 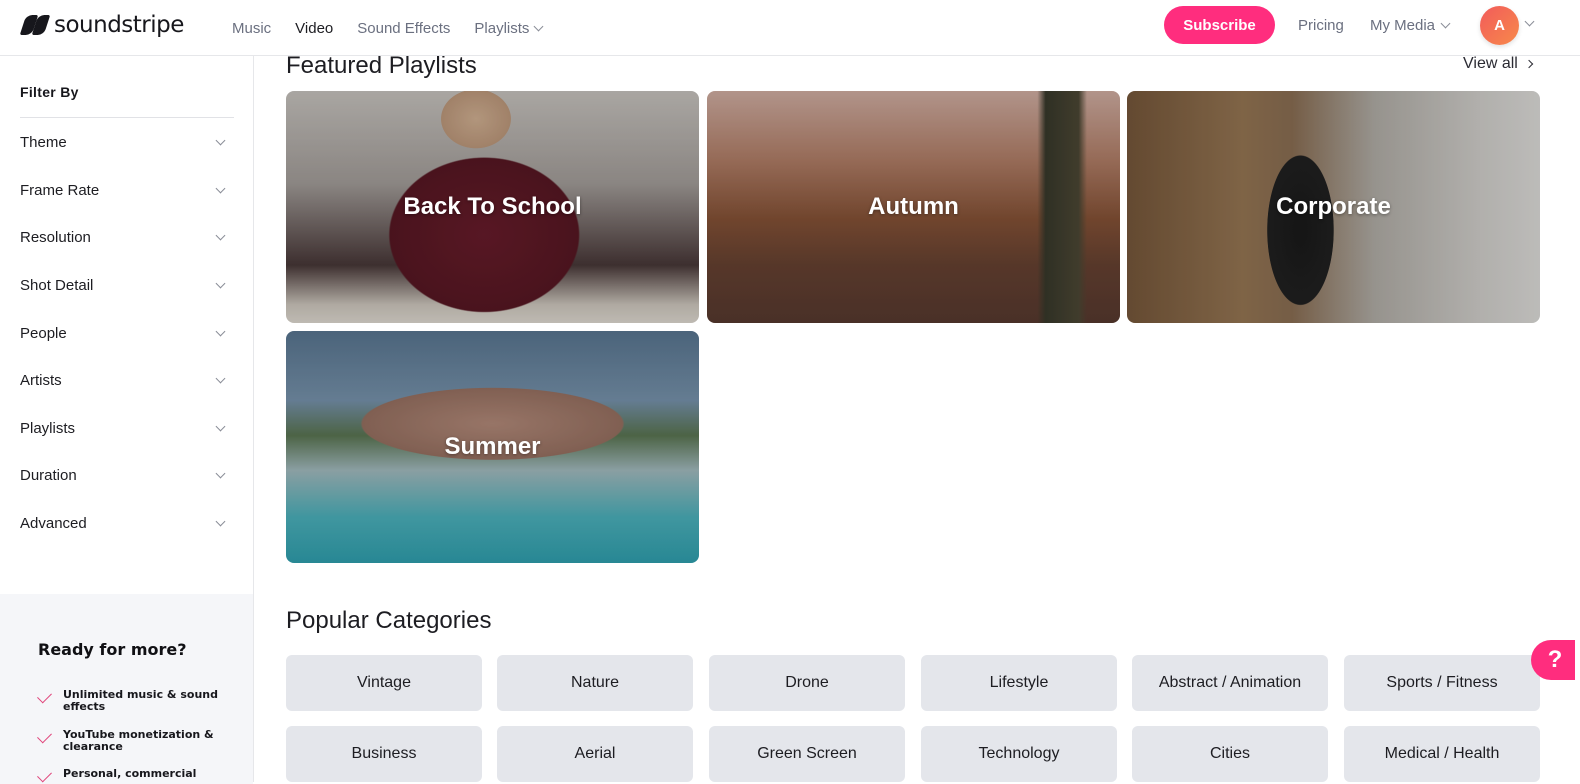 I want to click on promo-feature: Personal, commercial, so click(x=132, y=775).